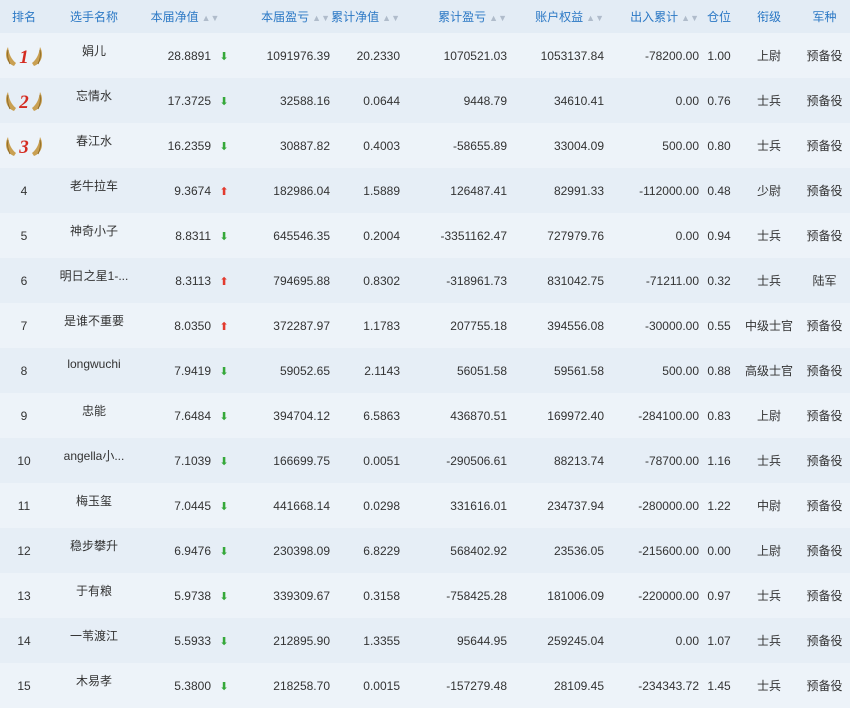  I want to click on equity-cell: 394556.08, so click(575, 325).